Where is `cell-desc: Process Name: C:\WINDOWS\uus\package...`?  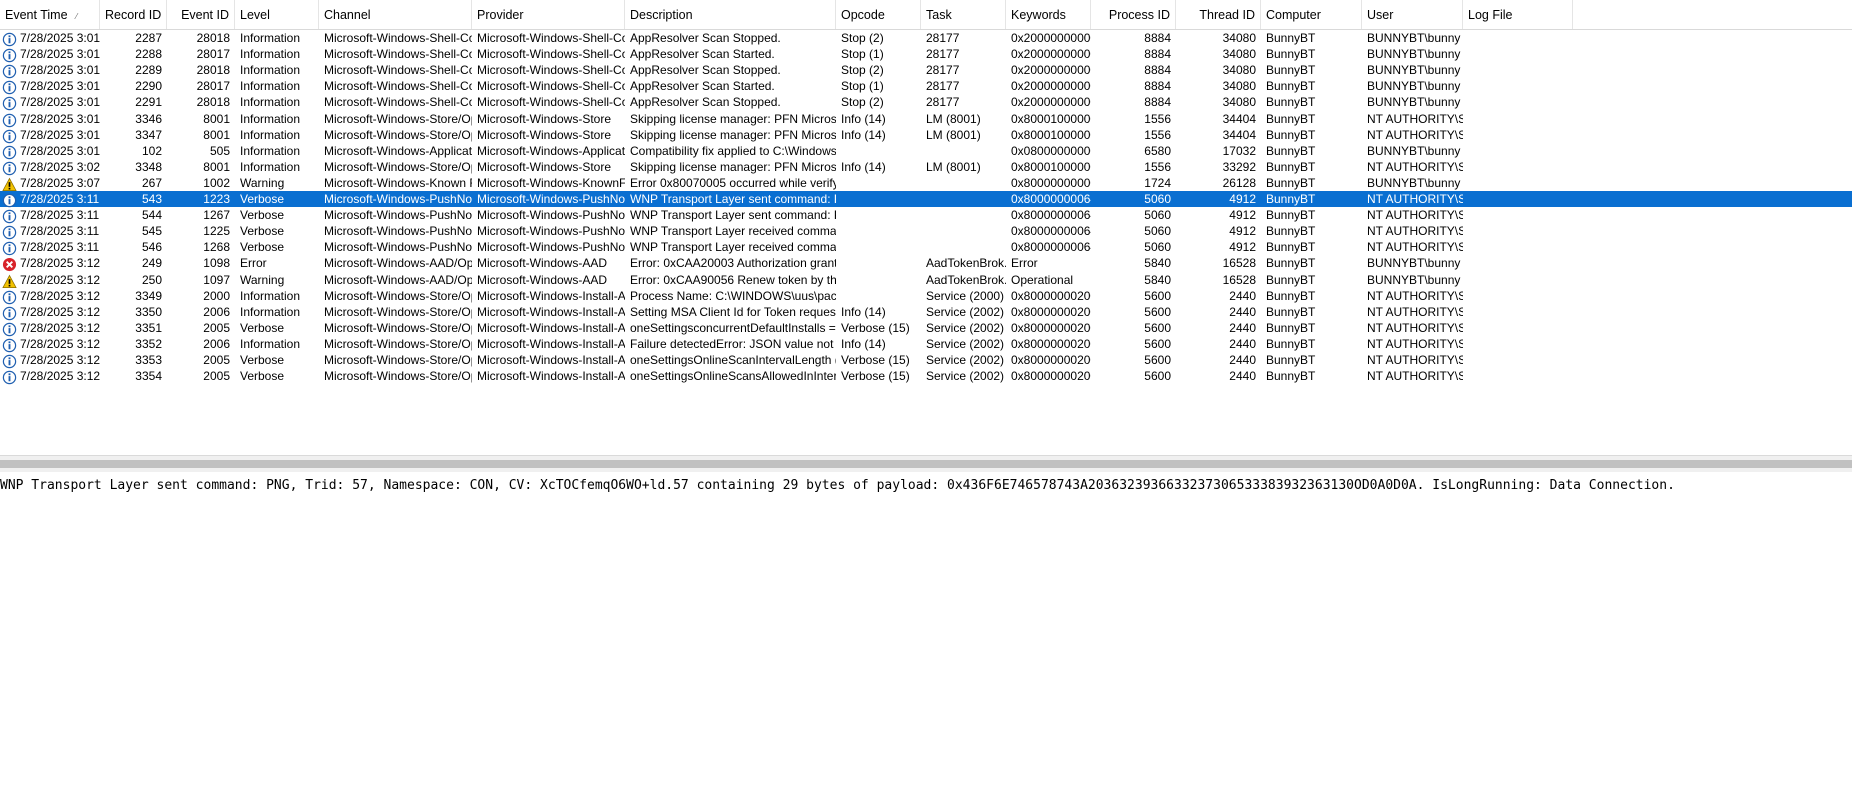 cell-desc: Process Name: C:\WINDOWS\uus\package... is located at coordinates (733, 295).